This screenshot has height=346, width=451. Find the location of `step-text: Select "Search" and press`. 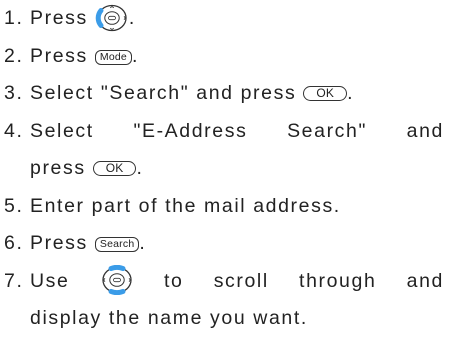

step-text: Select "Search" and press is located at coordinates (163, 93).